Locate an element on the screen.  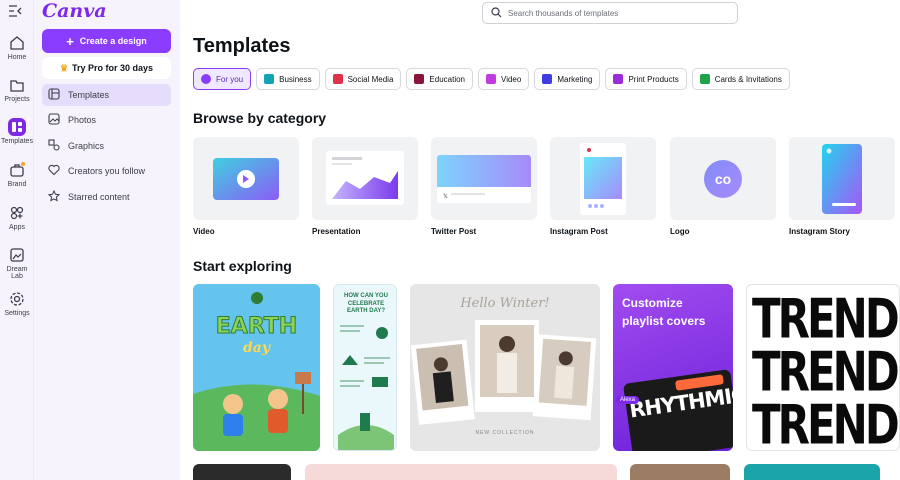
rail-label: Dream Lab is located at coordinates (17, 273).